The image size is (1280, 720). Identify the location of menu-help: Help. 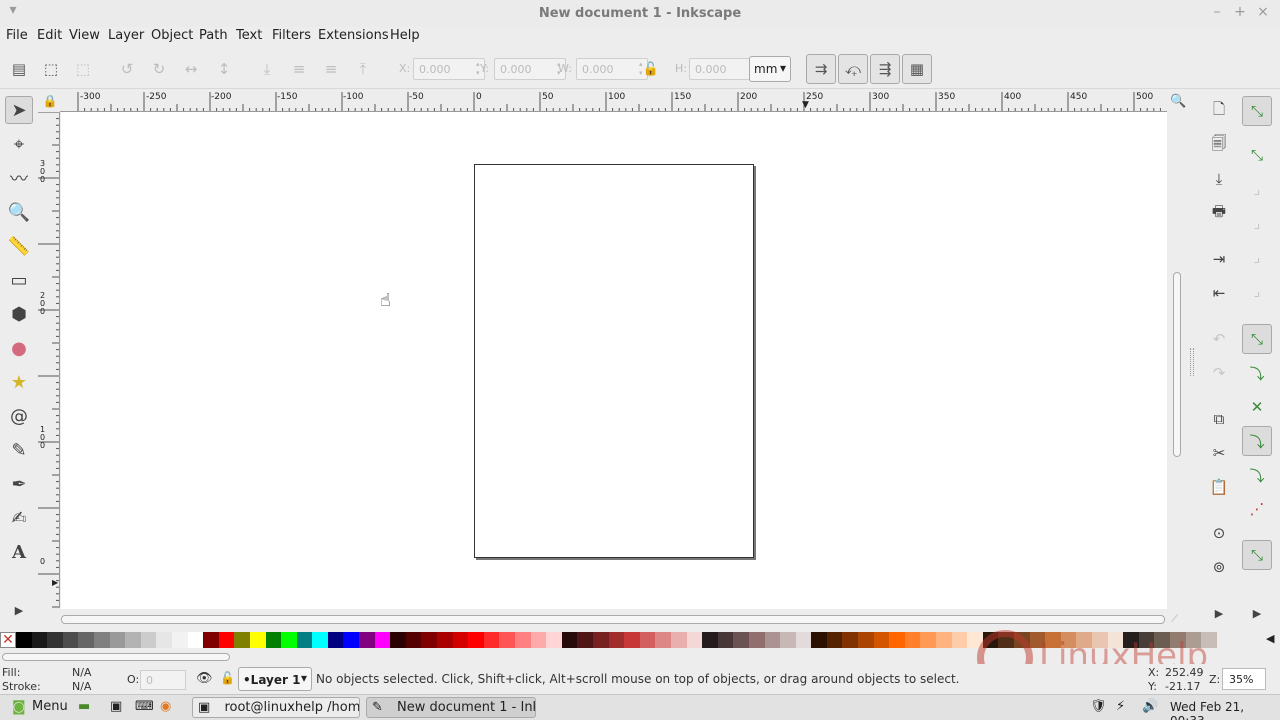
(405, 35).